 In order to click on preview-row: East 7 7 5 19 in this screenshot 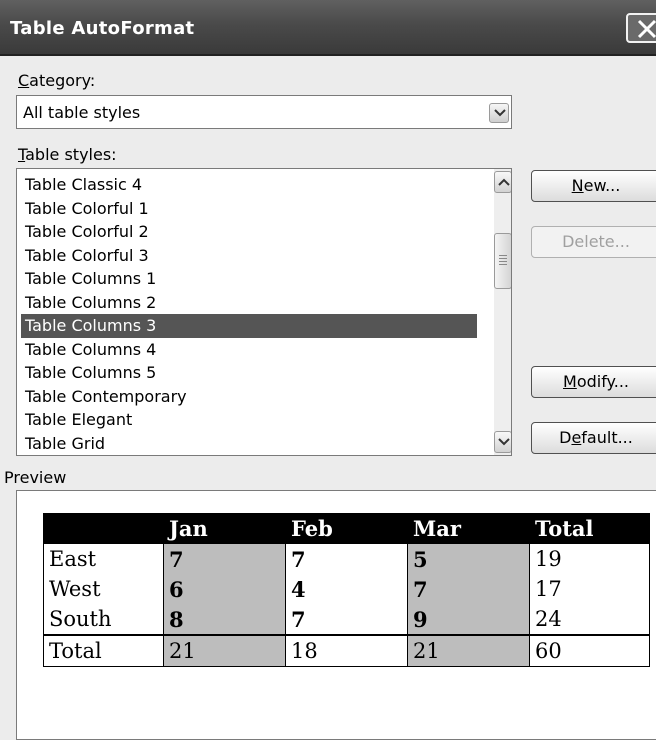, I will do `click(346, 558)`.